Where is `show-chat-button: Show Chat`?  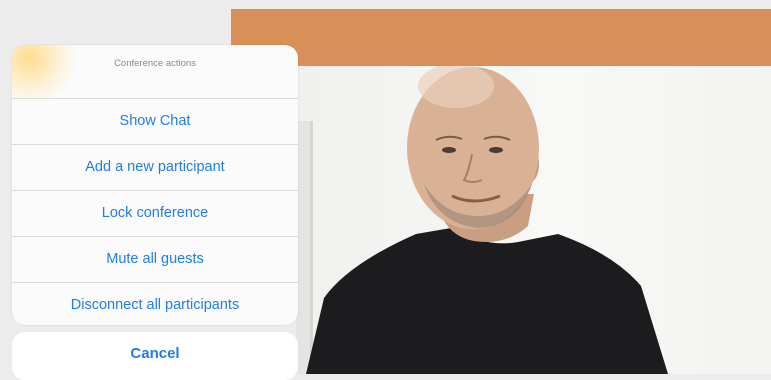 show-chat-button: Show Chat is located at coordinates (155, 122).